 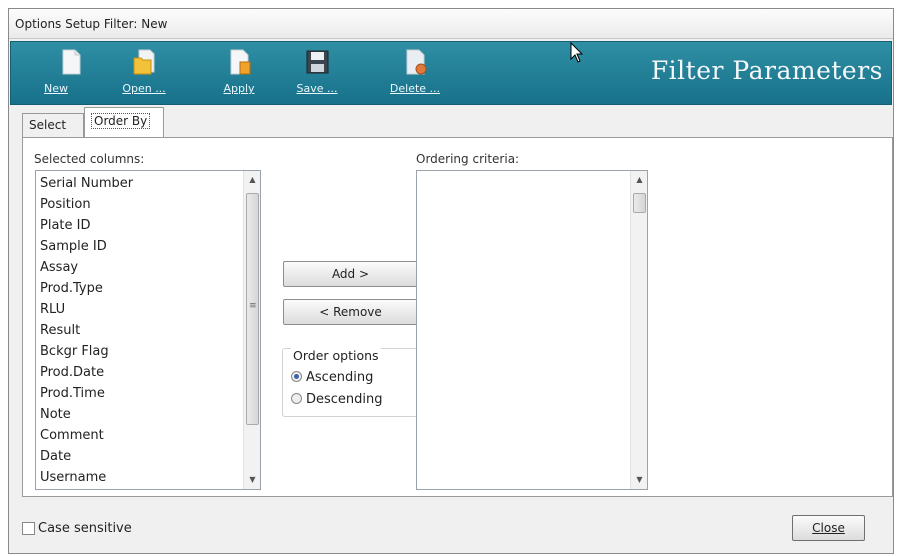 I want to click on delete-document-icon, so click(x=416, y=62).